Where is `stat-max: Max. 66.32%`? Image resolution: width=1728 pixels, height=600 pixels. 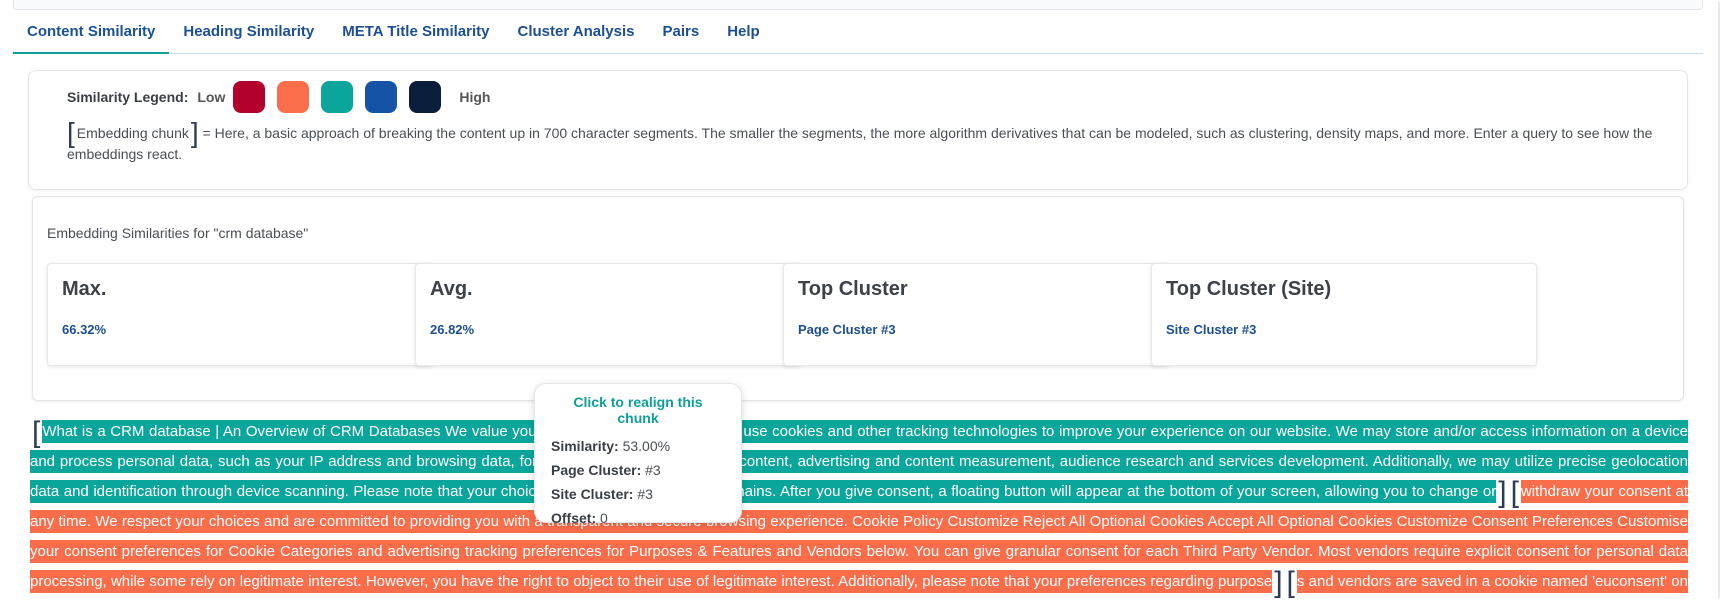 stat-max: Max. 66.32% is located at coordinates (240, 314).